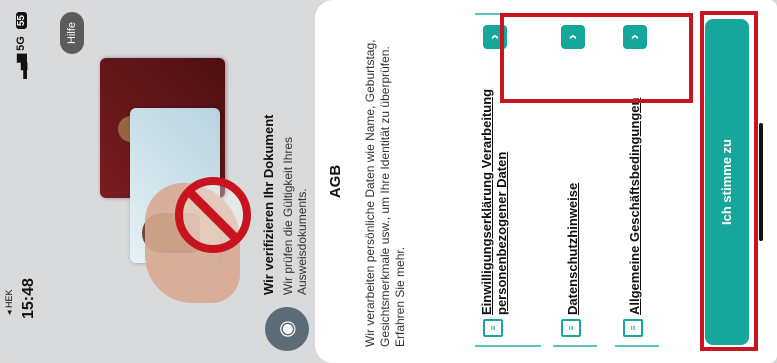 This screenshot has height=363, width=777. Describe the element at coordinates (596, 58) in the screenshot. I see `highlight-box-chevrons` at that location.